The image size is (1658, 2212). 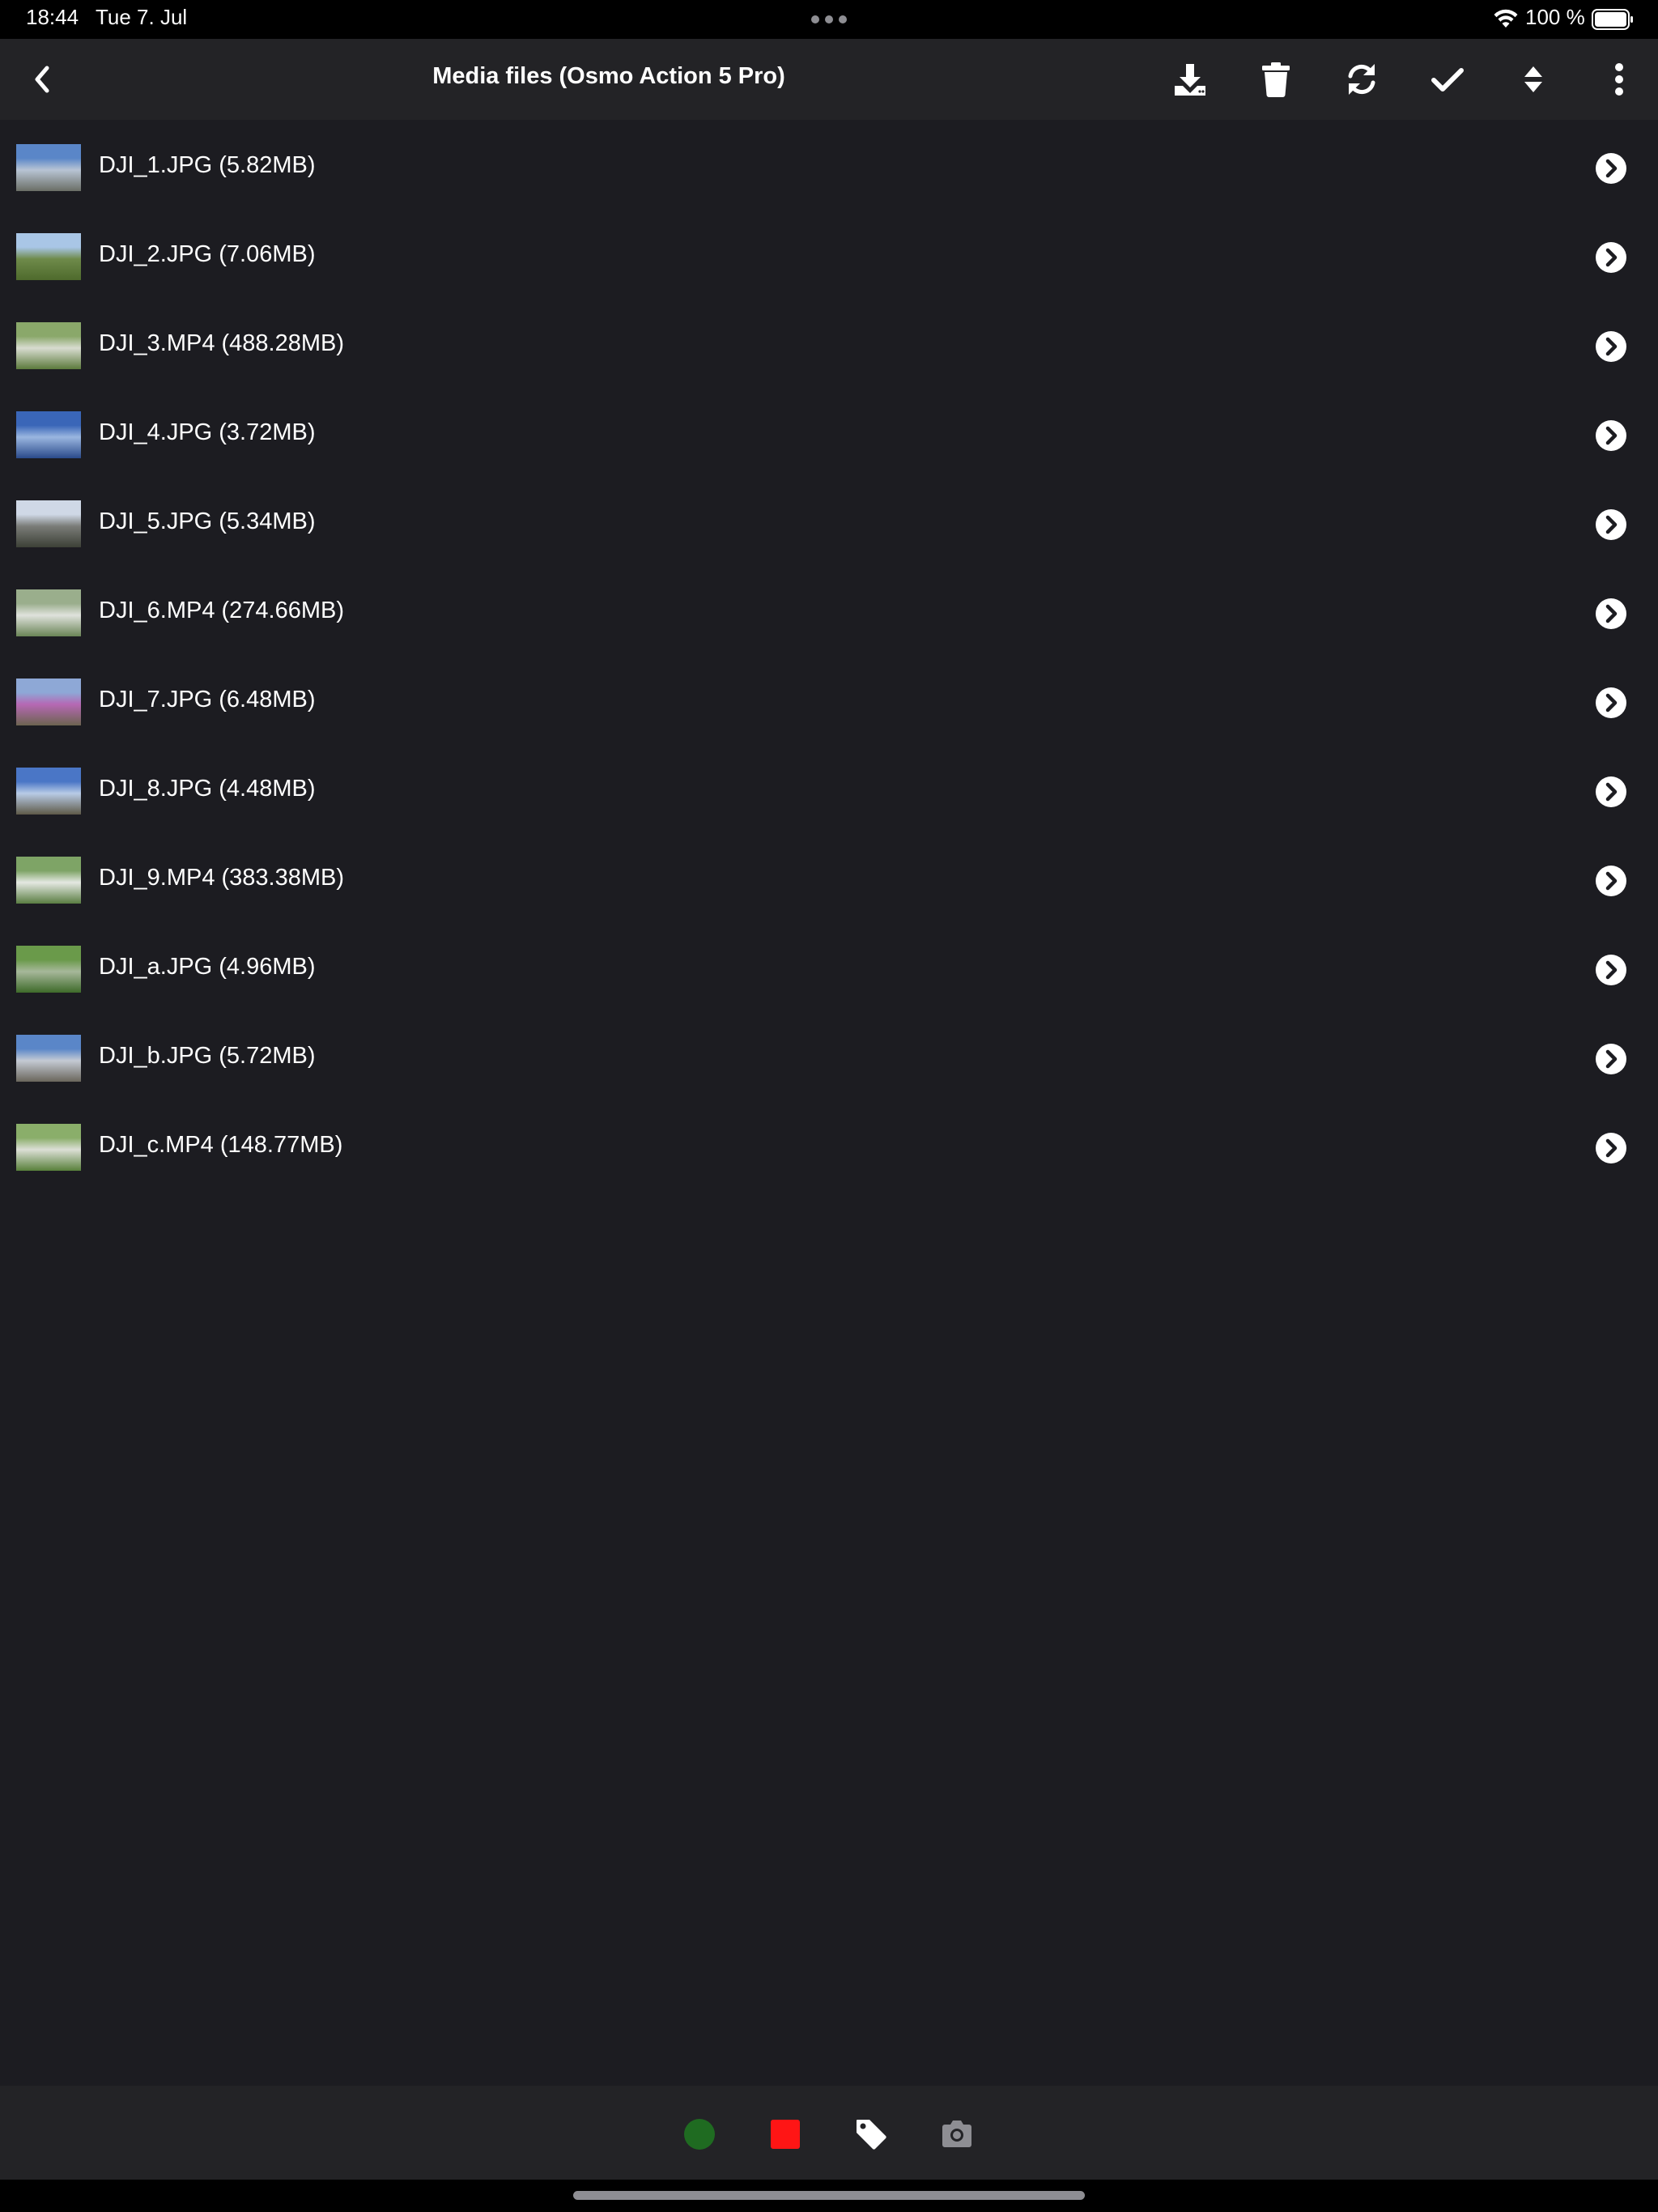 What do you see at coordinates (207, 700) in the screenshot?
I see `file-label: DJI_7.JPG (6.48MB)` at bounding box center [207, 700].